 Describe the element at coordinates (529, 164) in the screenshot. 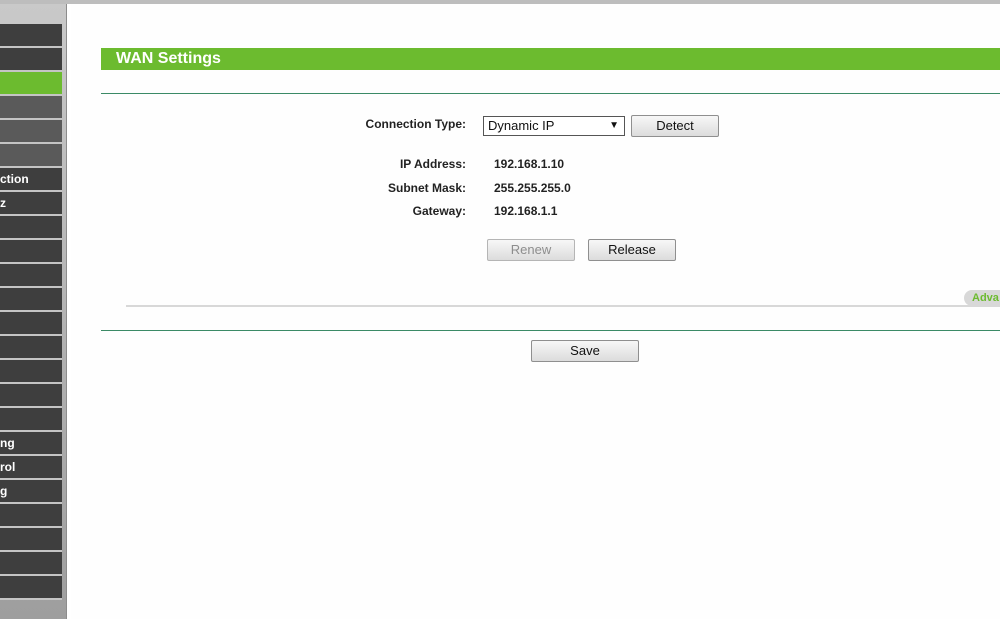

I see `ip-address-value: 192.168.1.10` at that location.